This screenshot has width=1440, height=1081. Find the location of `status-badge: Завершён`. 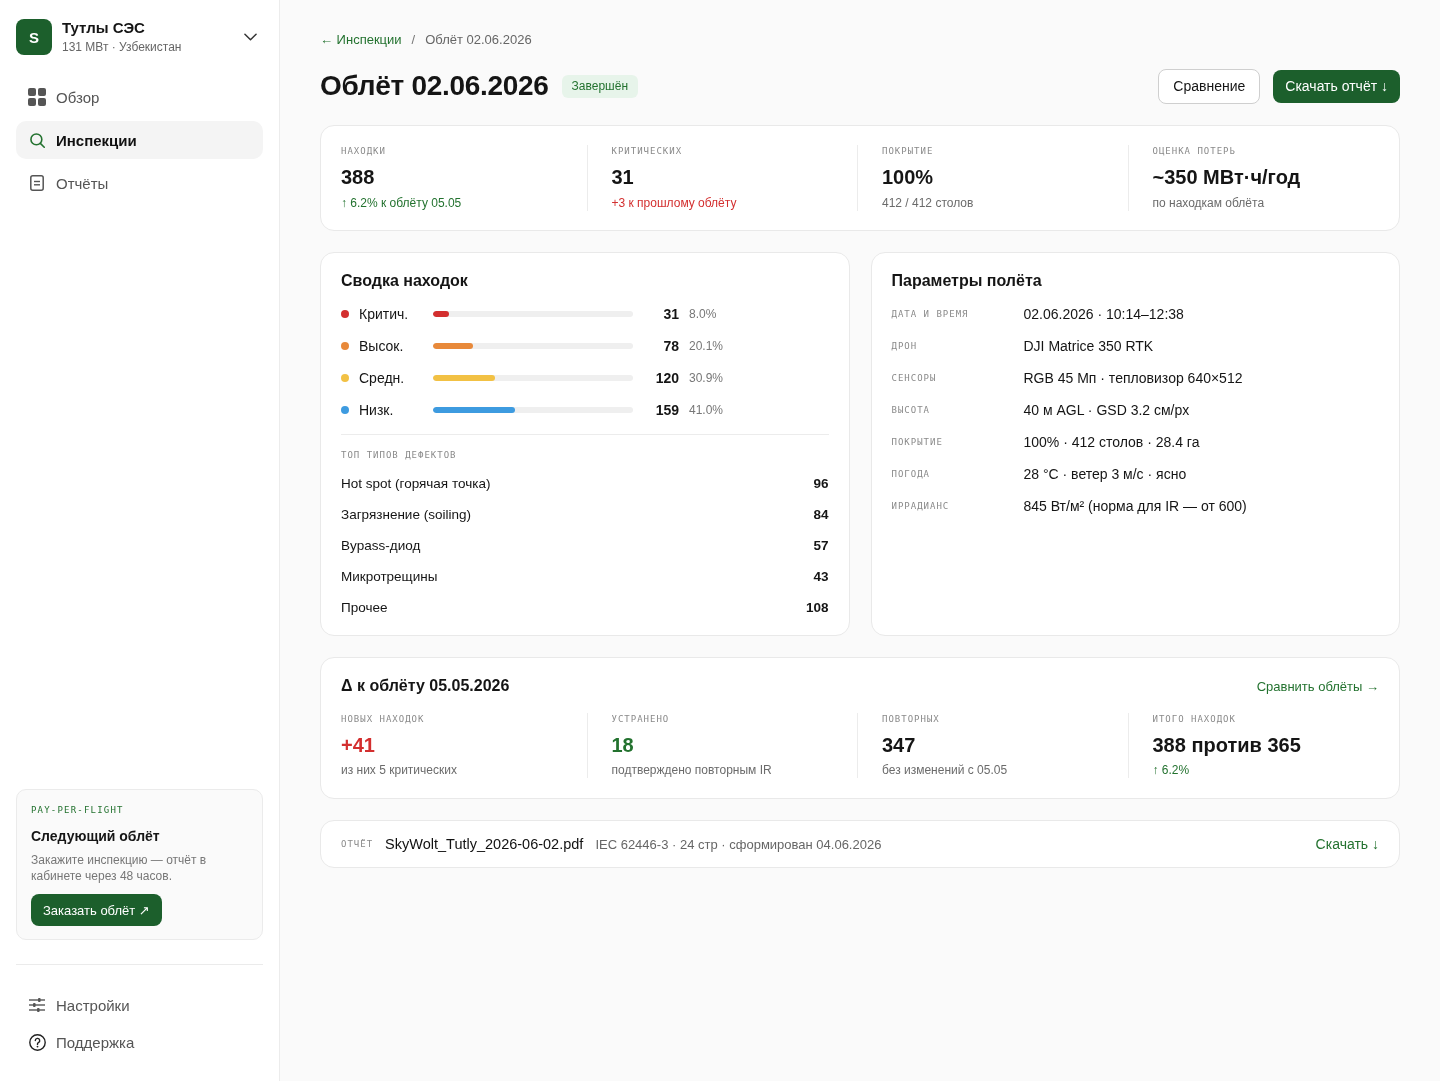

status-badge: Завершён is located at coordinates (599, 86).